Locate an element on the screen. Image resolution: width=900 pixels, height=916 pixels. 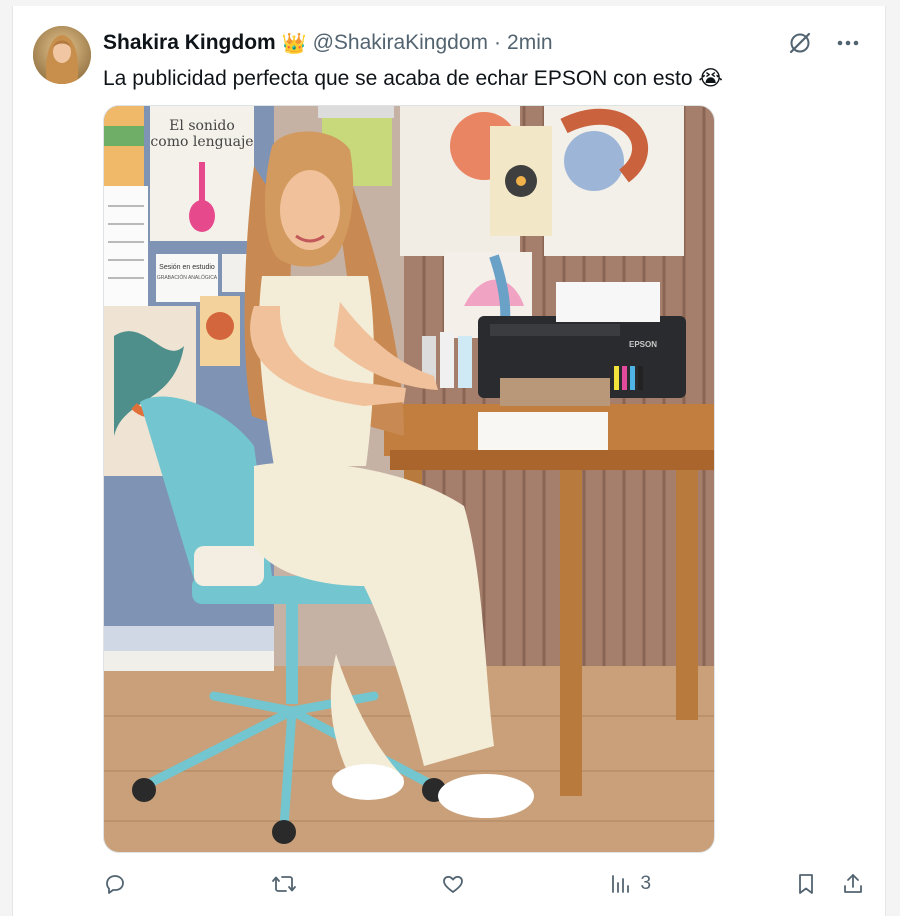
author-handle: @ShakiraKingdom is located at coordinates (400, 43).